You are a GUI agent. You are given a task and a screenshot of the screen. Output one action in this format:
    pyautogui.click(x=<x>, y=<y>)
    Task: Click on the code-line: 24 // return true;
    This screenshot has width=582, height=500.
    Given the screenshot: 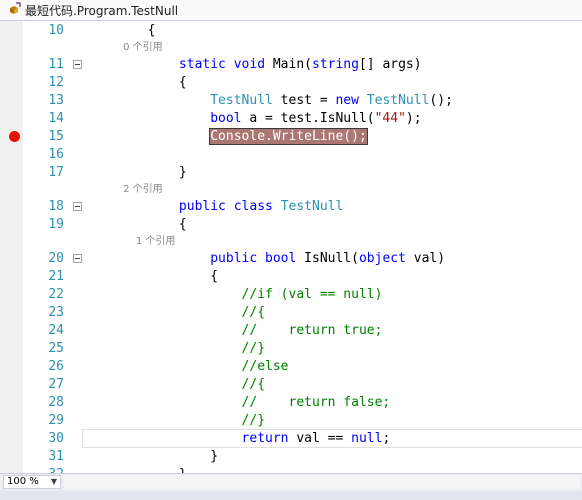 What is the action you would take?
    pyautogui.click(x=291, y=330)
    